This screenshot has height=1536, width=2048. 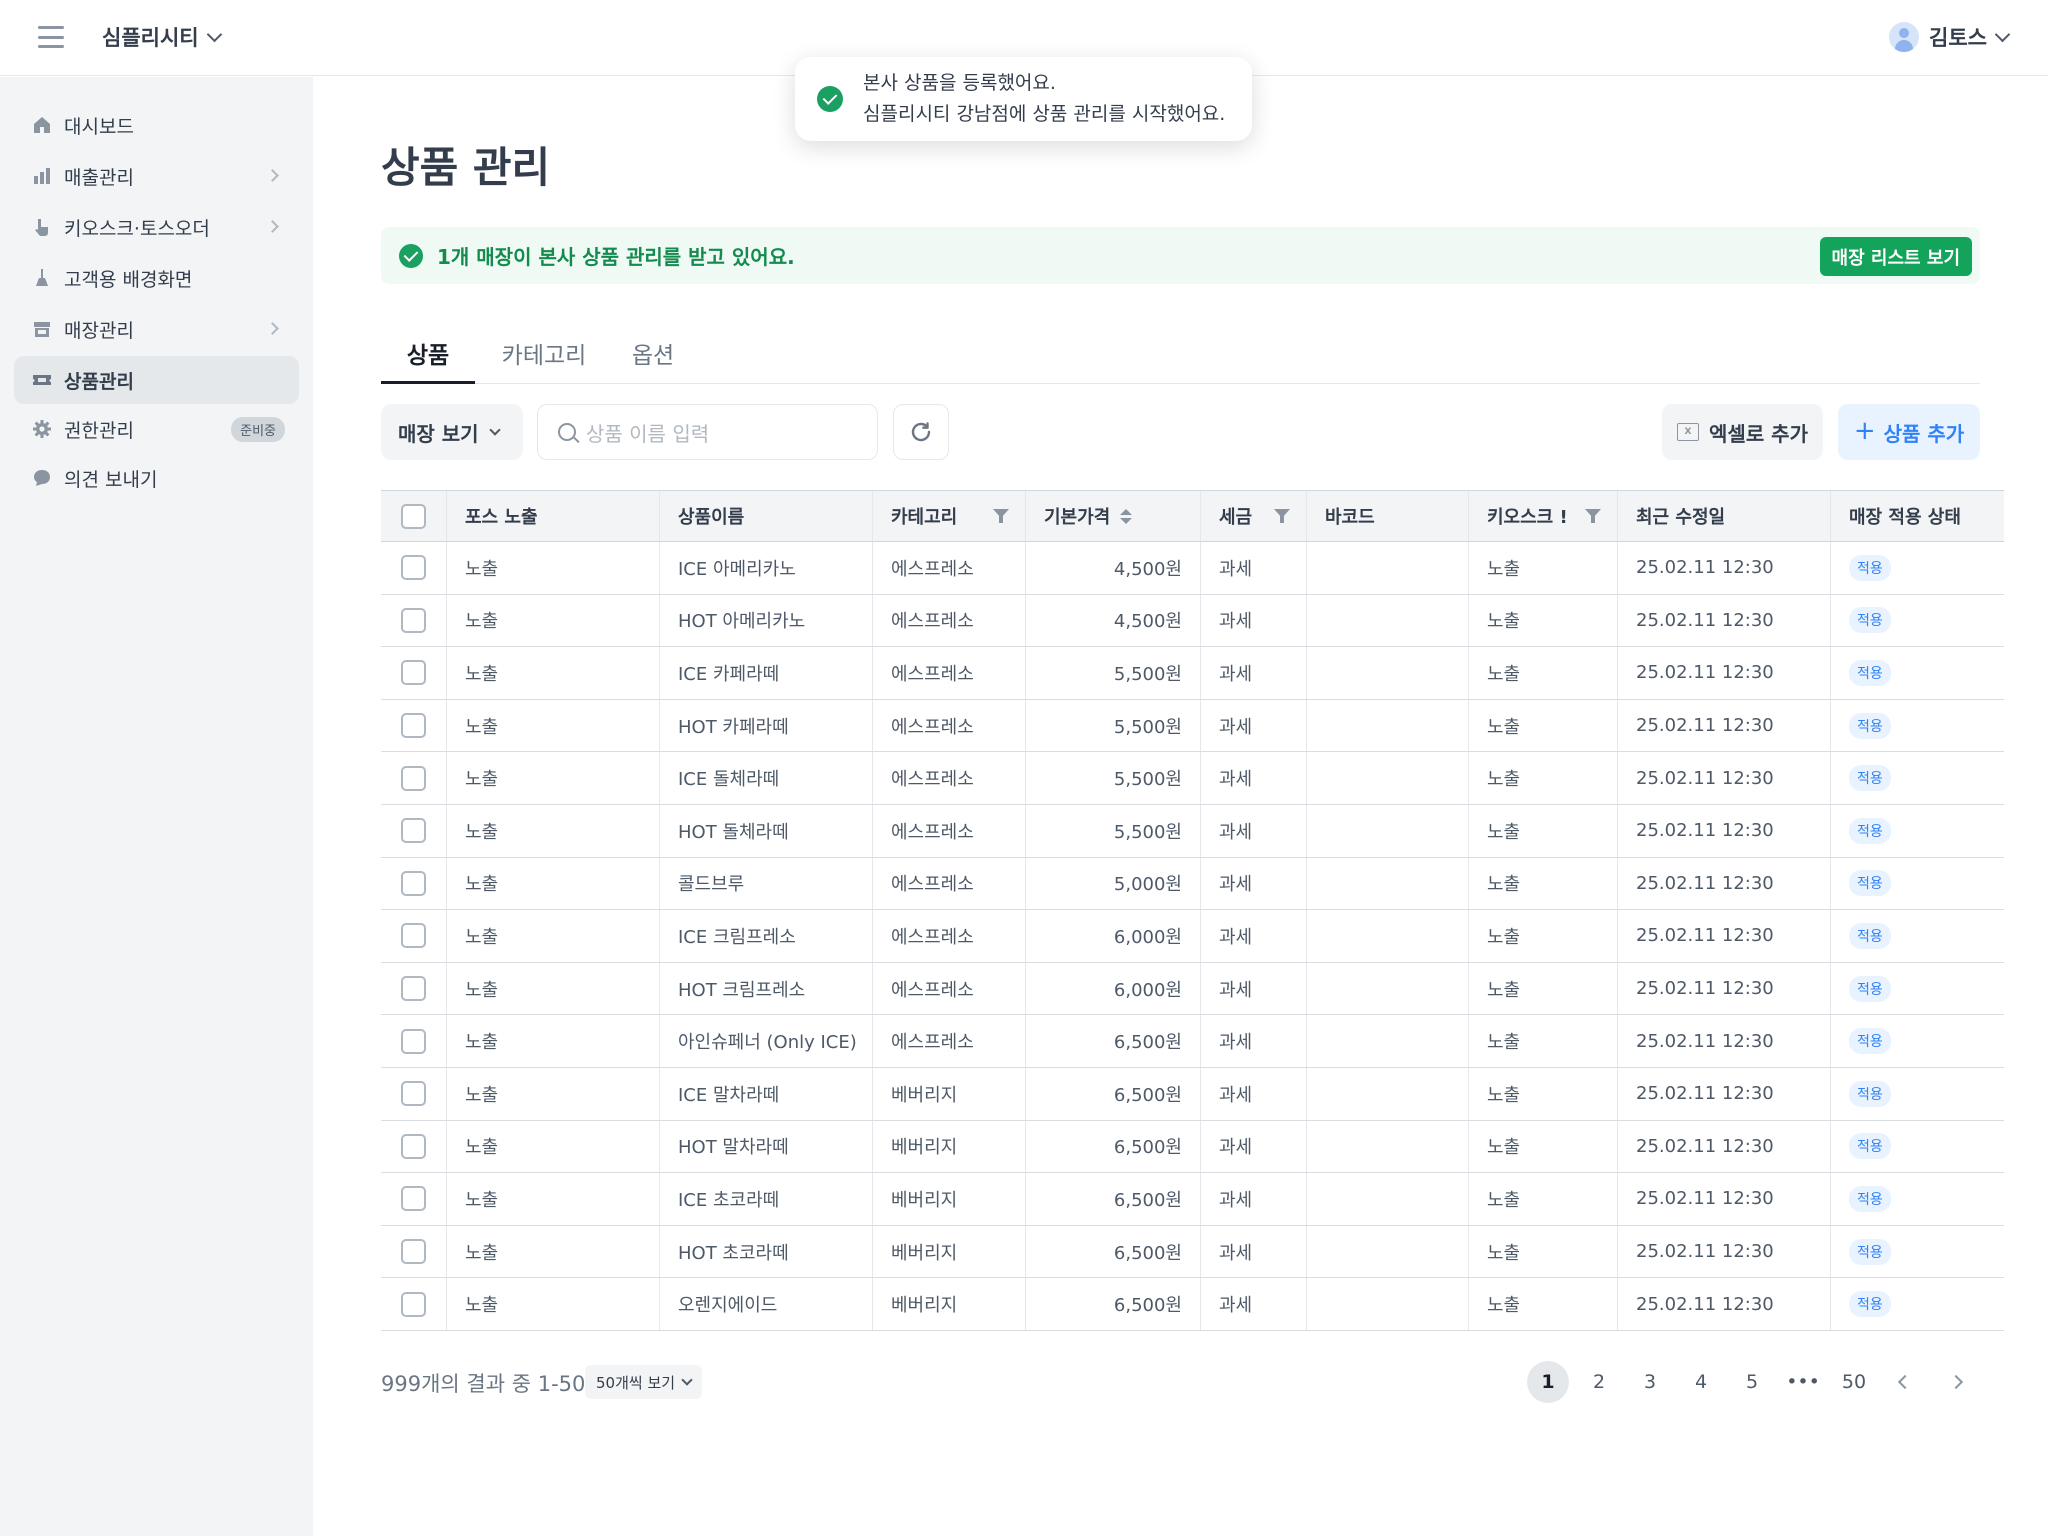 I want to click on tab-products: 상품, so click(x=428, y=356).